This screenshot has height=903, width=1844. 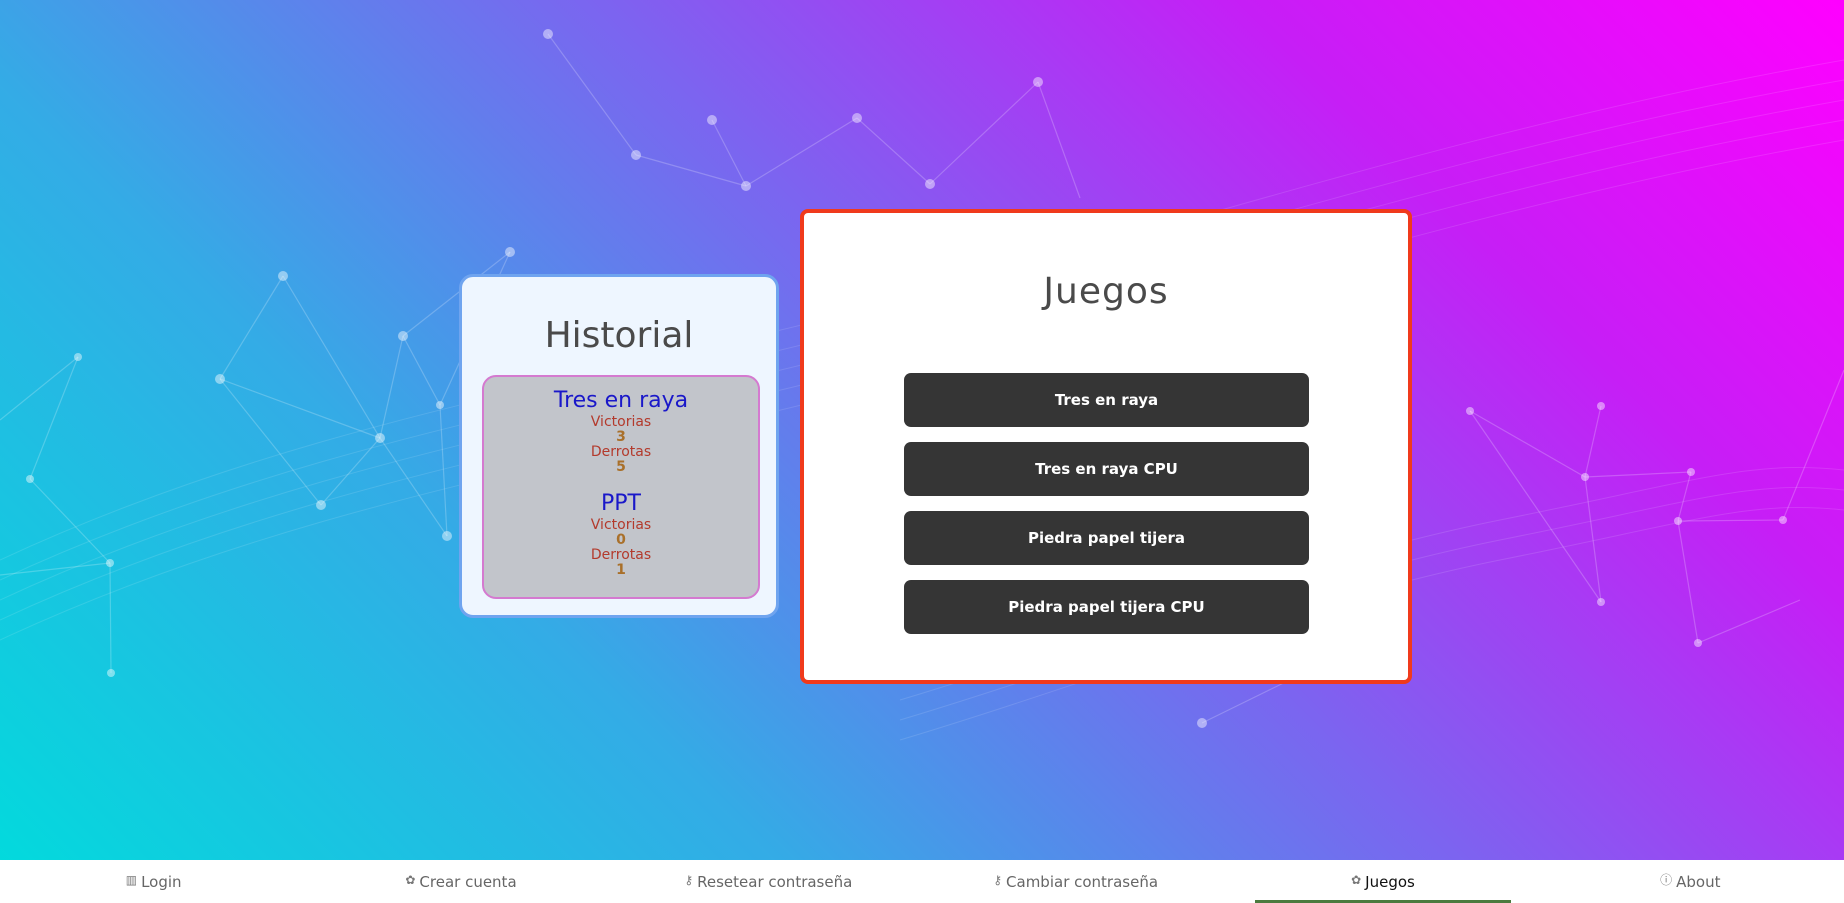 What do you see at coordinates (468, 881) in the screenshot?
I see `nav-item-label: Crear cuenta` at bounding box center [468, 881].